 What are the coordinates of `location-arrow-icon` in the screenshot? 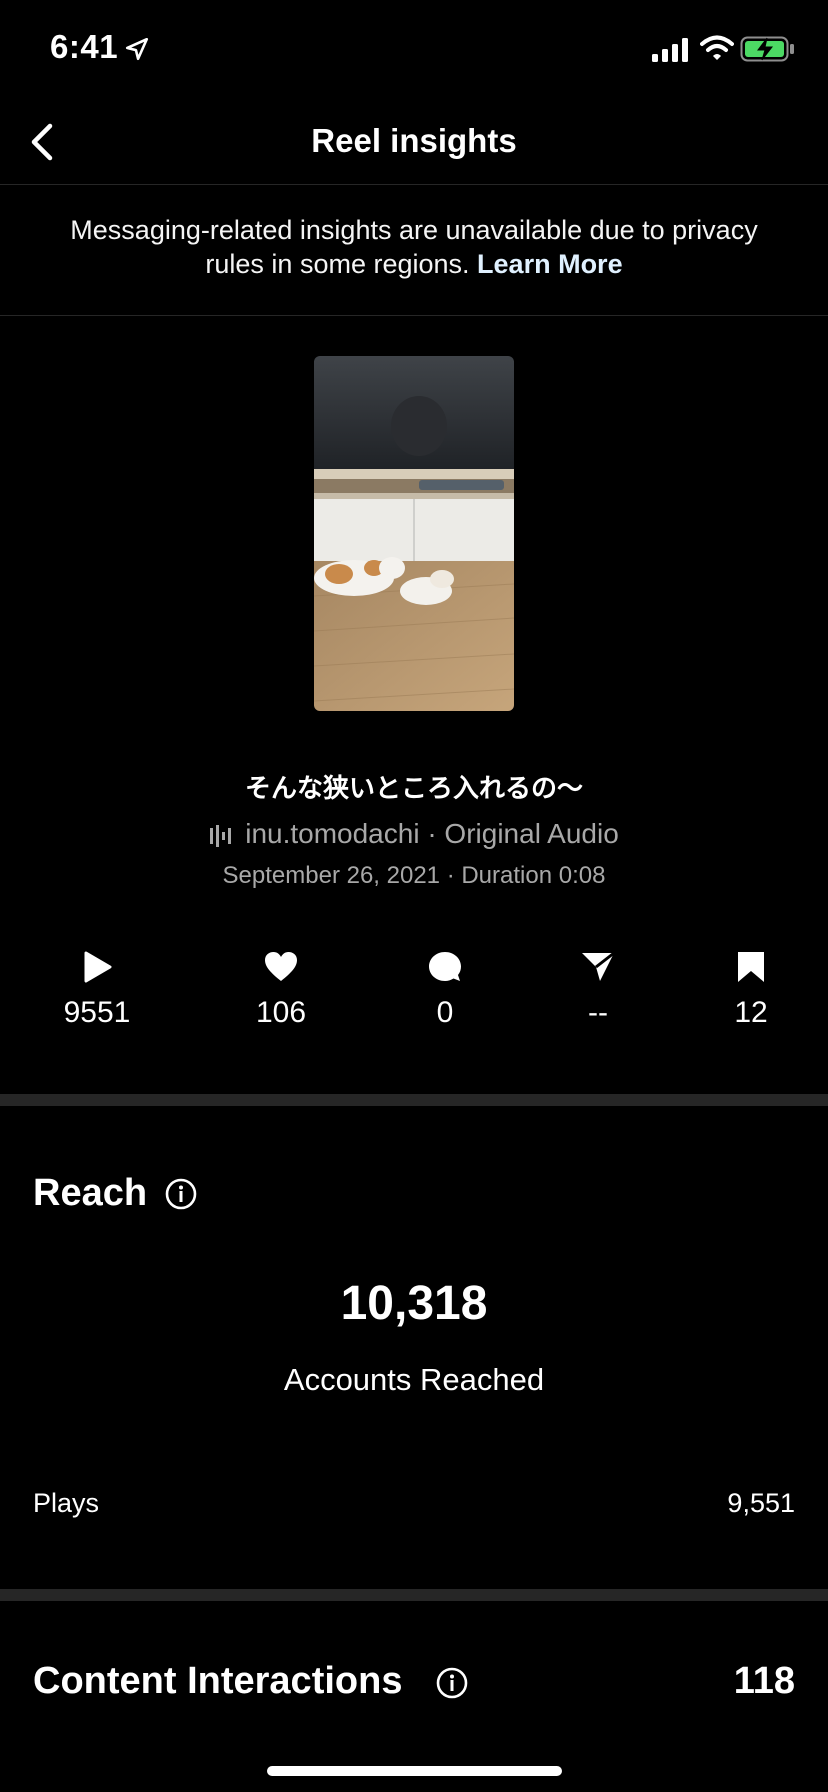 It's located at (137, 49).